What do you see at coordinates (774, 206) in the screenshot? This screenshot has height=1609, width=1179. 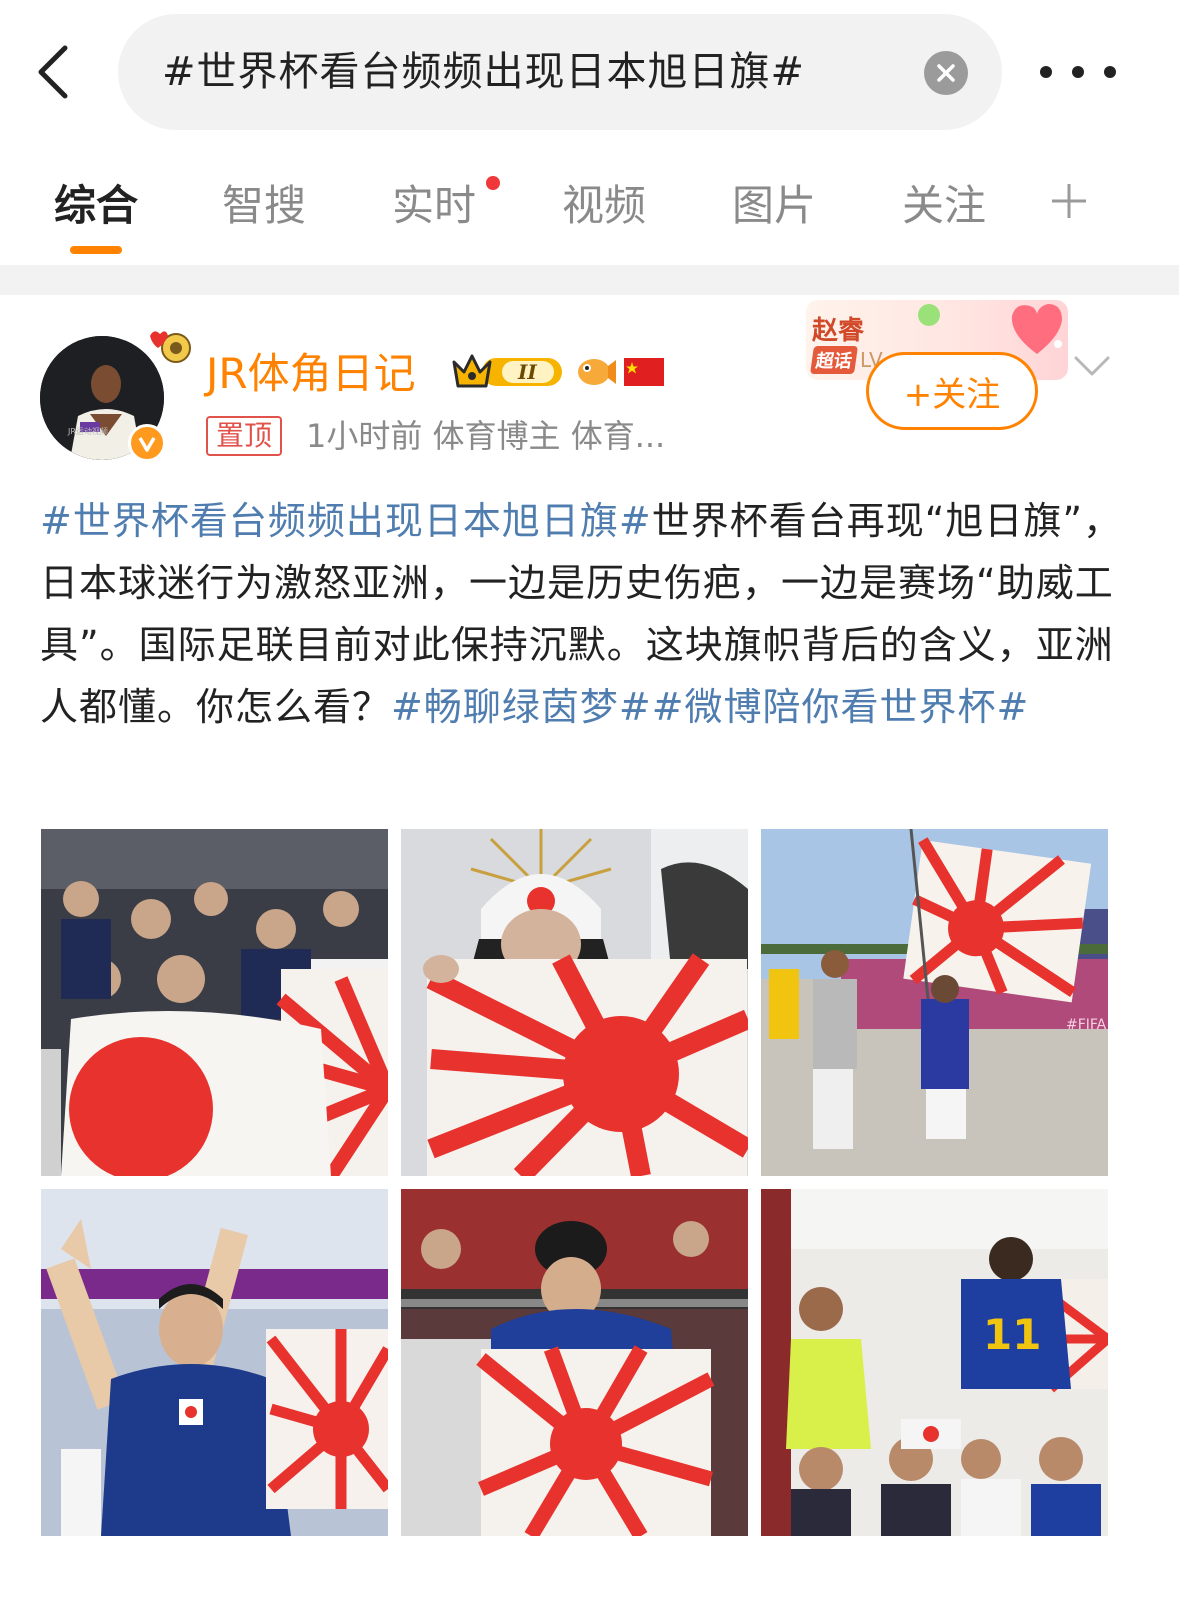 I see `tab-images: 图片` at bounding box center [774, 206].